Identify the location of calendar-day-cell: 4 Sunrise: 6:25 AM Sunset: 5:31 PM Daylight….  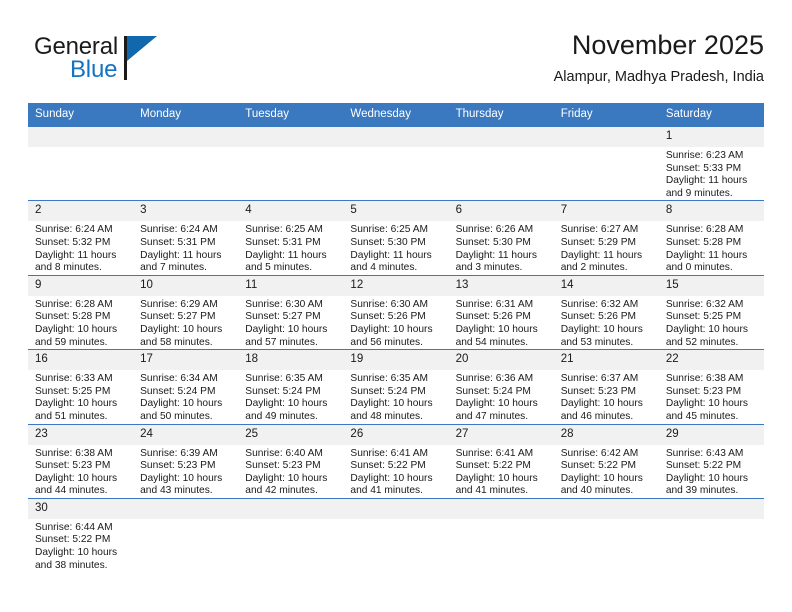
(291, 238).